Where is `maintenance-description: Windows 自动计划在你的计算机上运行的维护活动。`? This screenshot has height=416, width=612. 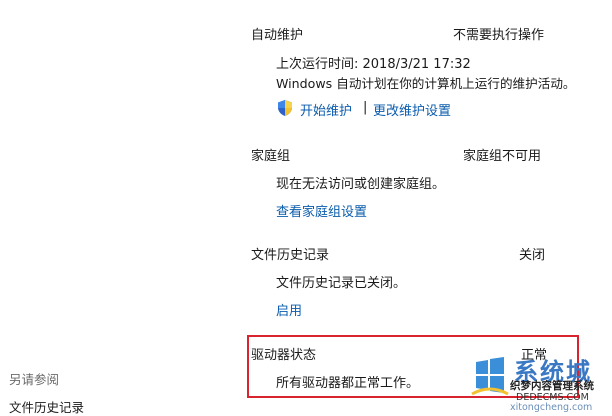 maintenance-description: Windows 自动计划在你的计算机上运行的维护活动。 is located at coordinates (426, 83).